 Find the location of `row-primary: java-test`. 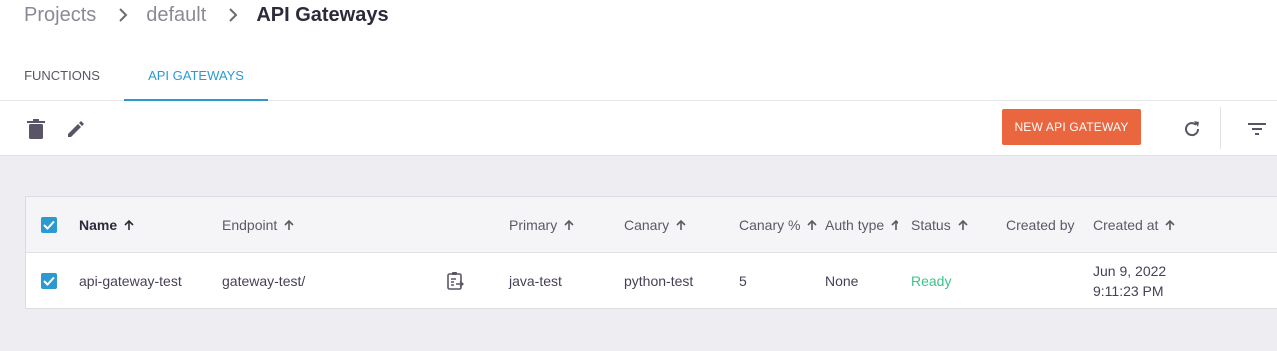

row-primary: java-test is located at coordinates (535, 281).